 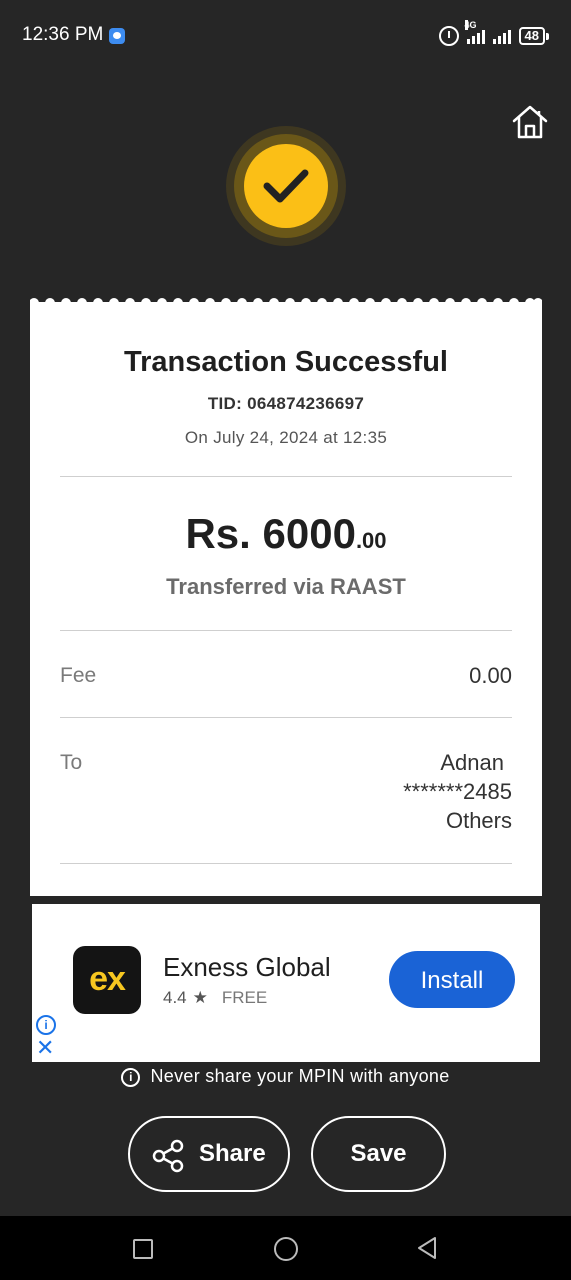 I want to click on ad-app-logo: ex, so click(x=107, y=980).